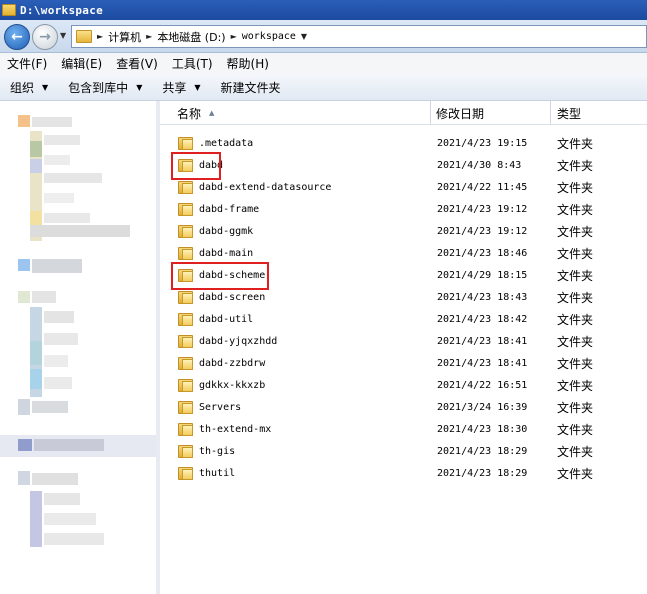  What do you see at coordinates (226, 253) in the screenshot?
I see `file-name: dabd-main` at bounding box center [226, 253].